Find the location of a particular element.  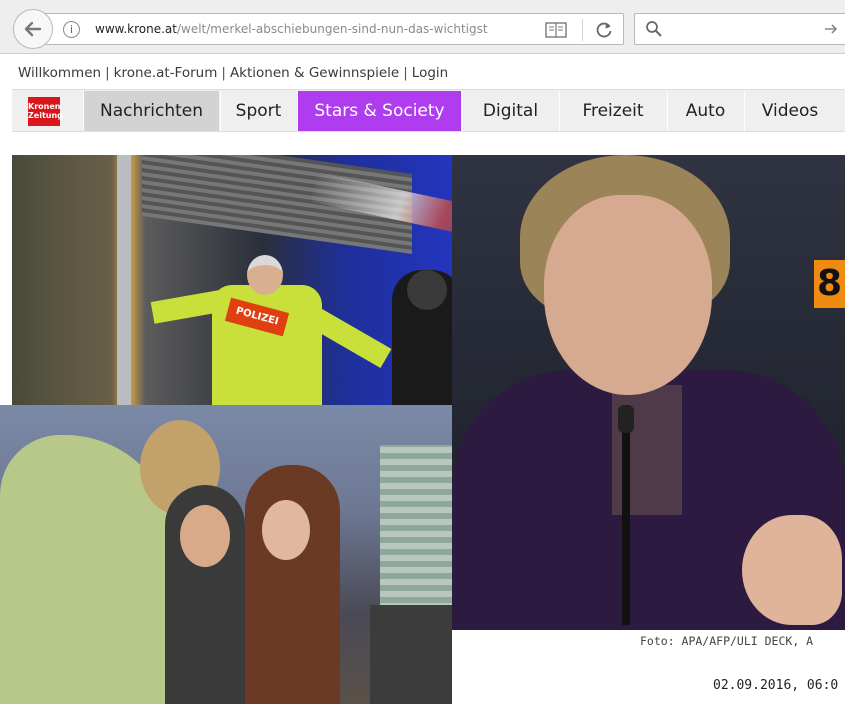

tab-digital: Digital is located at coordinates (510, 111).